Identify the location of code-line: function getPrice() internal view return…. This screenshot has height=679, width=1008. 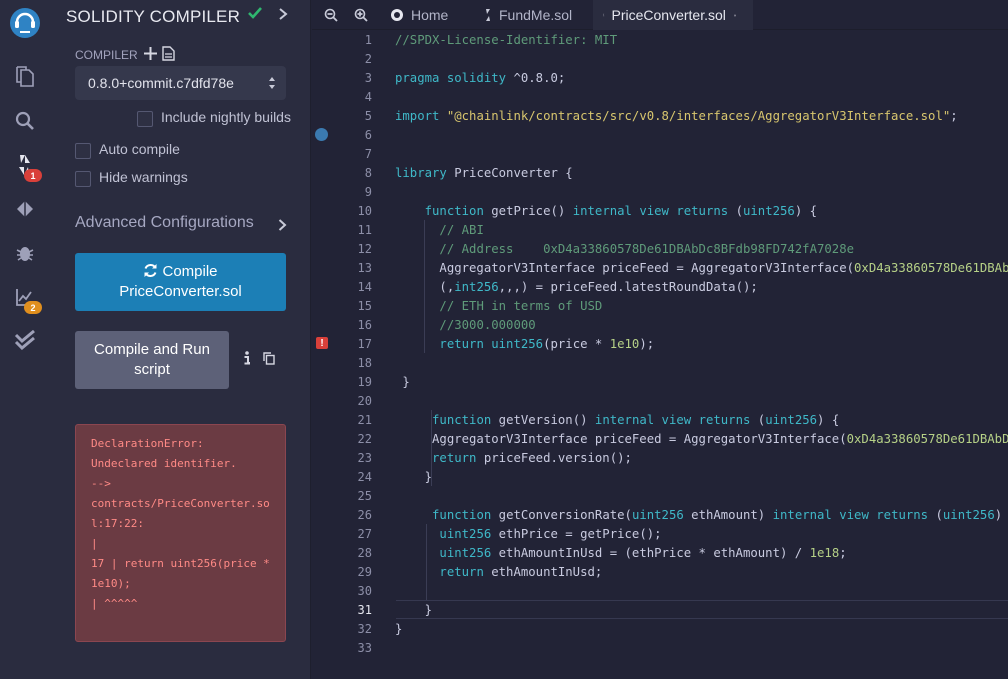
(606, 211).